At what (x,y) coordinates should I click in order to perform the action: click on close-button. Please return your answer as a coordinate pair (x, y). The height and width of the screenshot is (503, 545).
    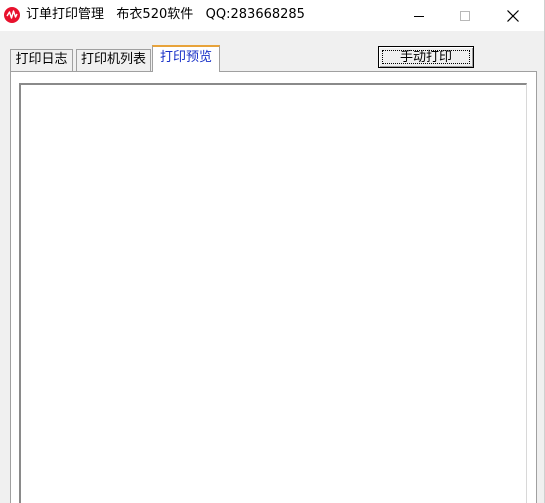
    Looking at the image, I should click on (513, 15).